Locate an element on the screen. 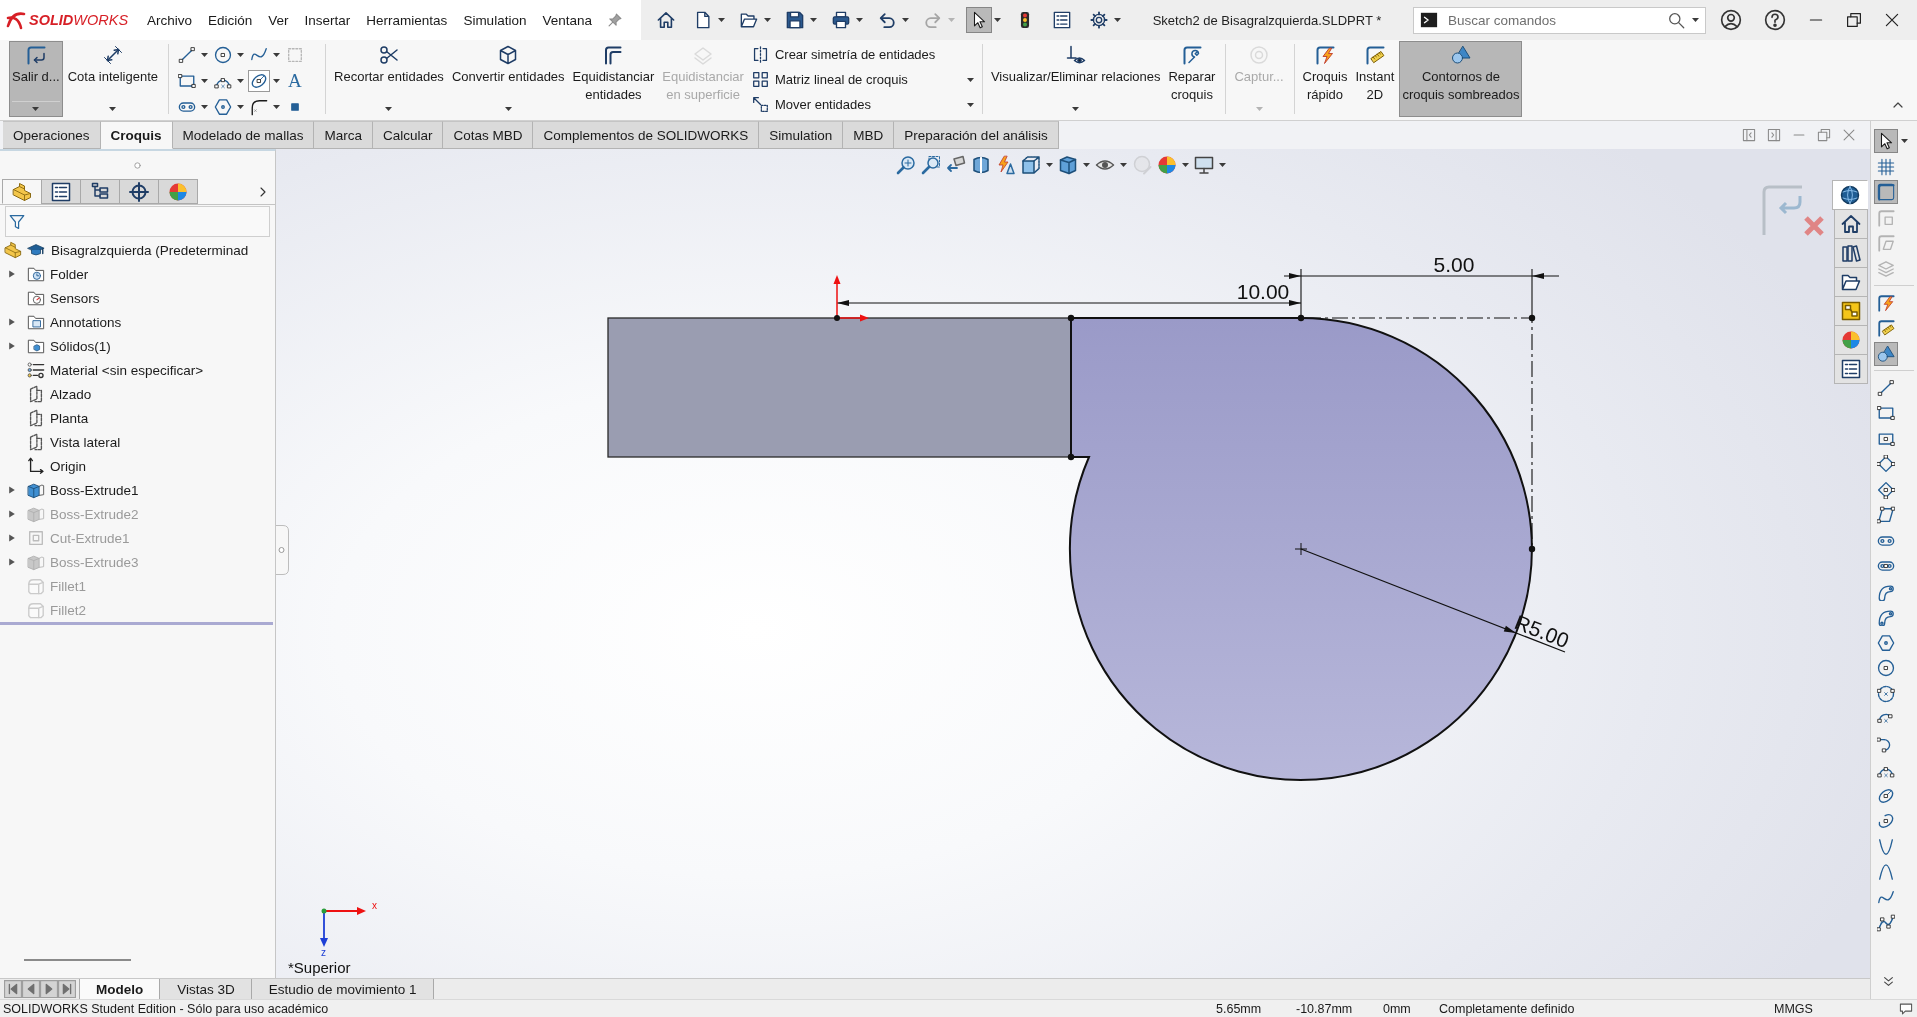  text-tool-glyph: A is located at coordinates (295, 81).